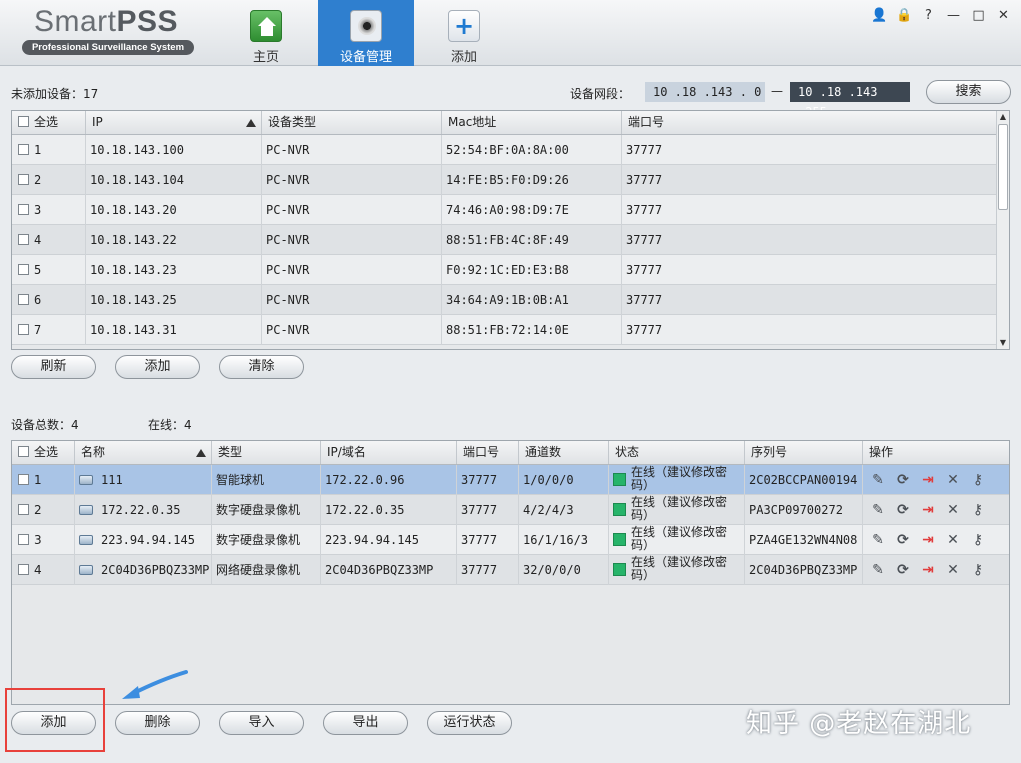 This screenshot has width=1021, height=763. What do you see at coordinates (352, 122) in the screenshot?
I see `col-device-type: 设备类型` at bounding box center [352, 122].